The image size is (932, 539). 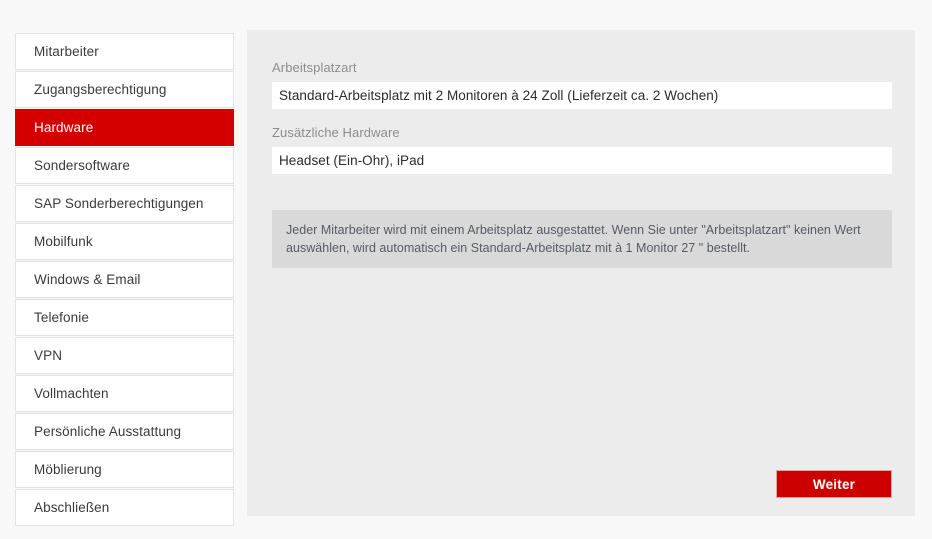 What do you see at coordinates (64, 127) in the screenshot?
I see `sidebar-item-label: Hardware` at bounding box center [64, 127].